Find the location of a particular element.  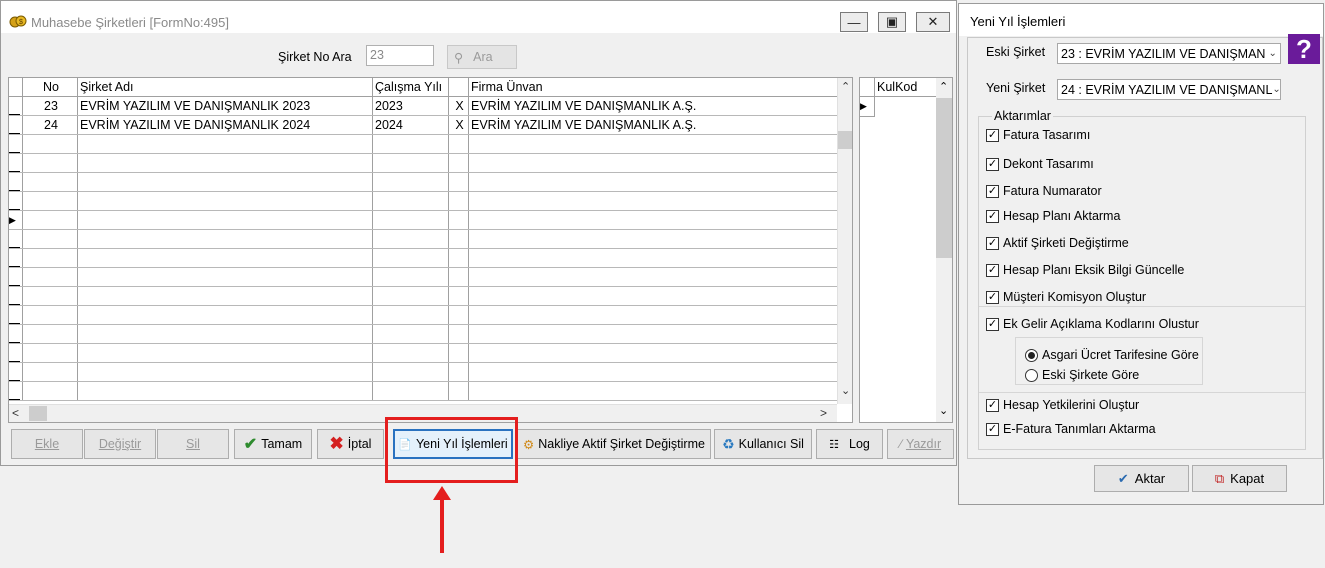

yeni-sirket-select: 24 : EVRİM YAZILIM VE DANIŞMANL ⌄ is located at coordinates (1169, 89).